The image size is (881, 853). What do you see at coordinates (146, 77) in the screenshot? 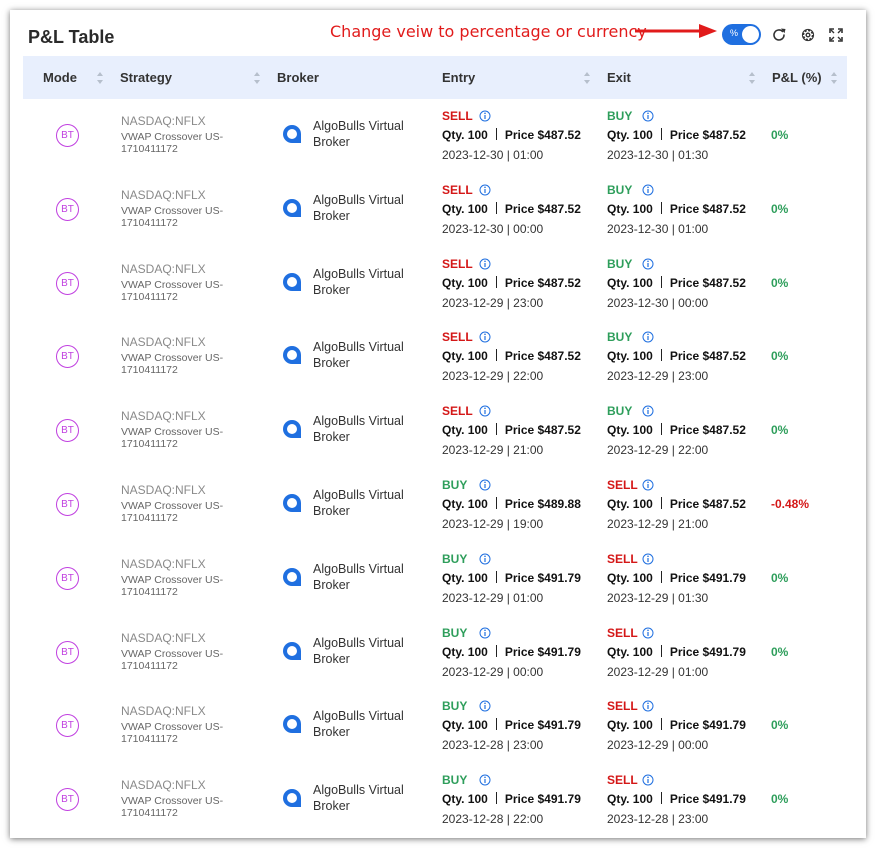
I see `column-header-strategy: Strategy` at bounding box center [146, 77].